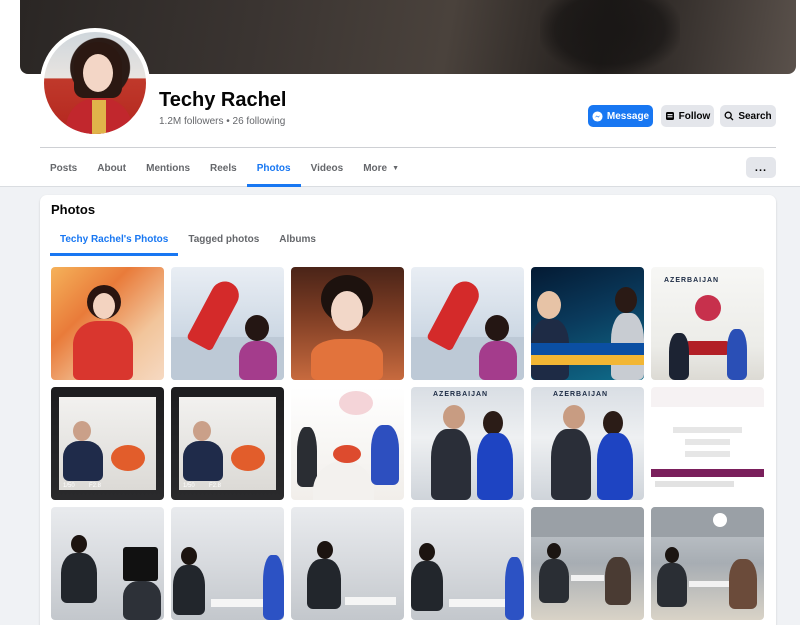  What do you see at coordinates (381, 168) in the screenshot?
I see `tab-more: More ▼` at bounding box center [381, 168].